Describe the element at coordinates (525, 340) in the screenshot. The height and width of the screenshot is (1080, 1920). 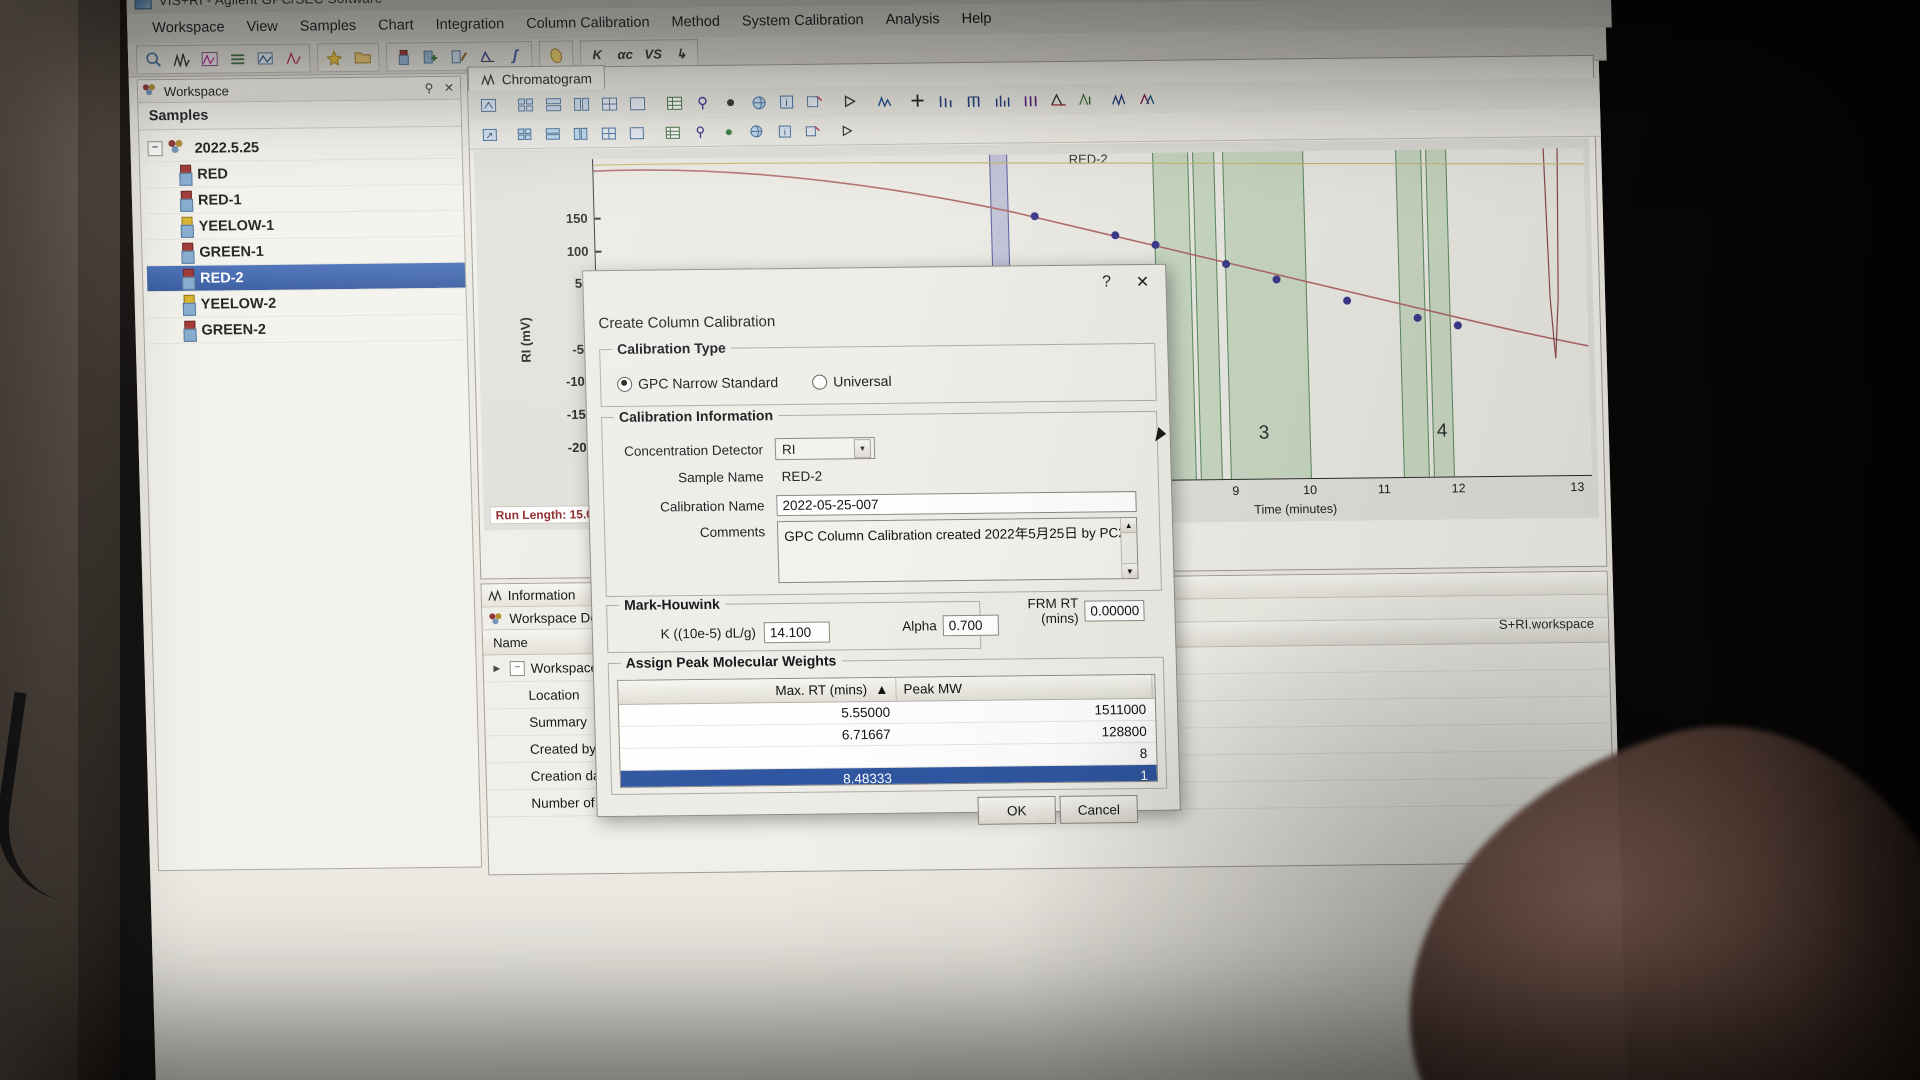
I see `y-axis-label: RI (mV)` at that location.